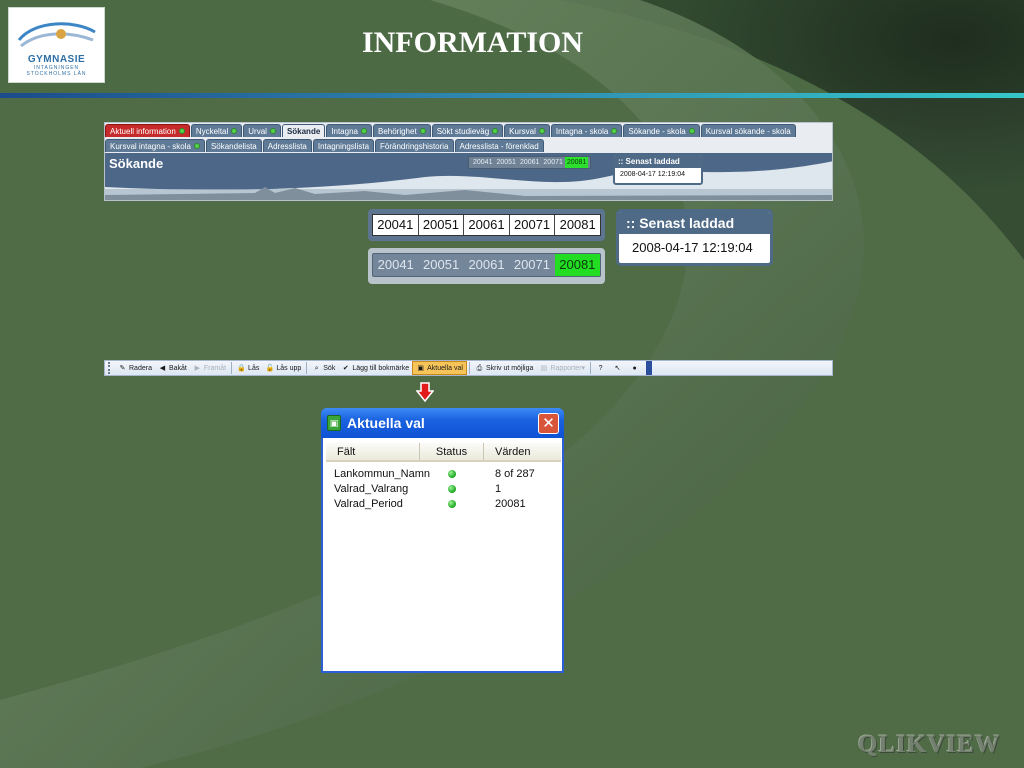 This screenshot has width=1024, height=768. What do you see at coordinates (548, 423) in the screenshot?
I see `close-button: ✕` at bounding box center [548, 423].